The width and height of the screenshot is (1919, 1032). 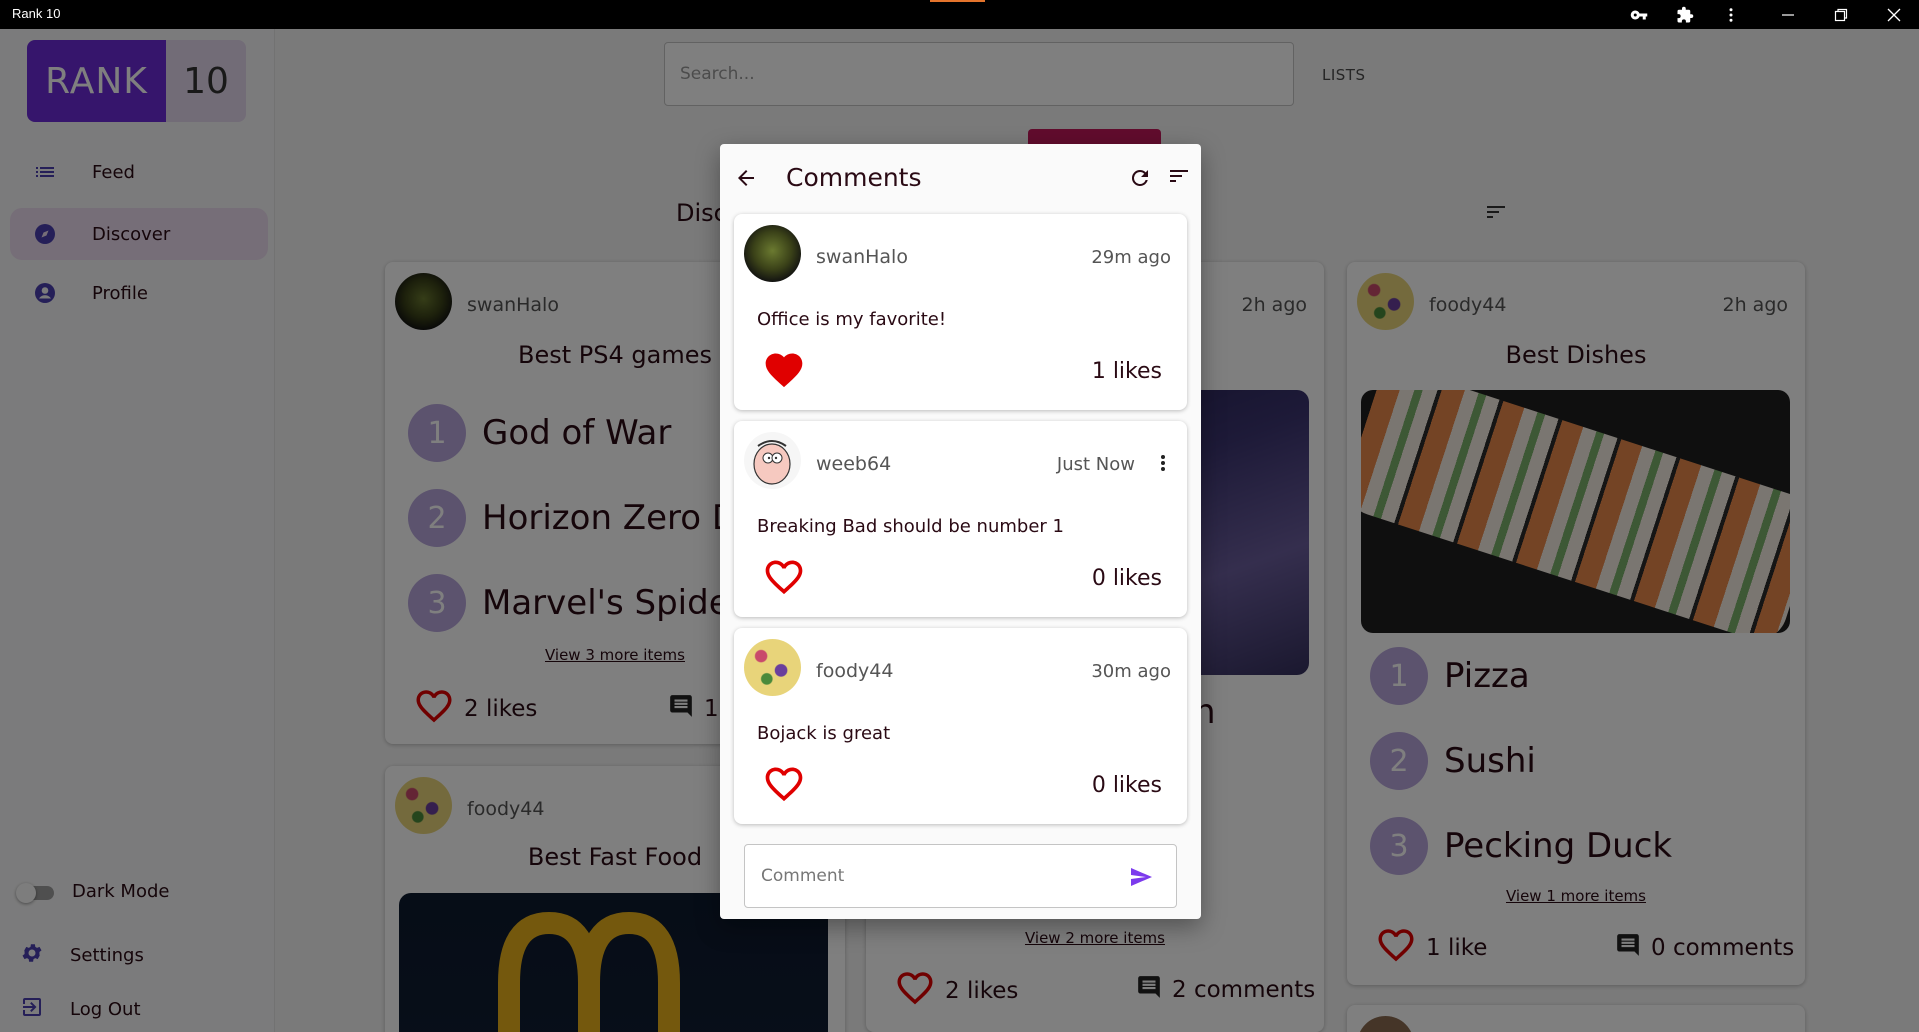 What do you see at coordinates (784, 372) in the screenshot?
I see `heart-filled-icon` at bounding box center [784, 372].